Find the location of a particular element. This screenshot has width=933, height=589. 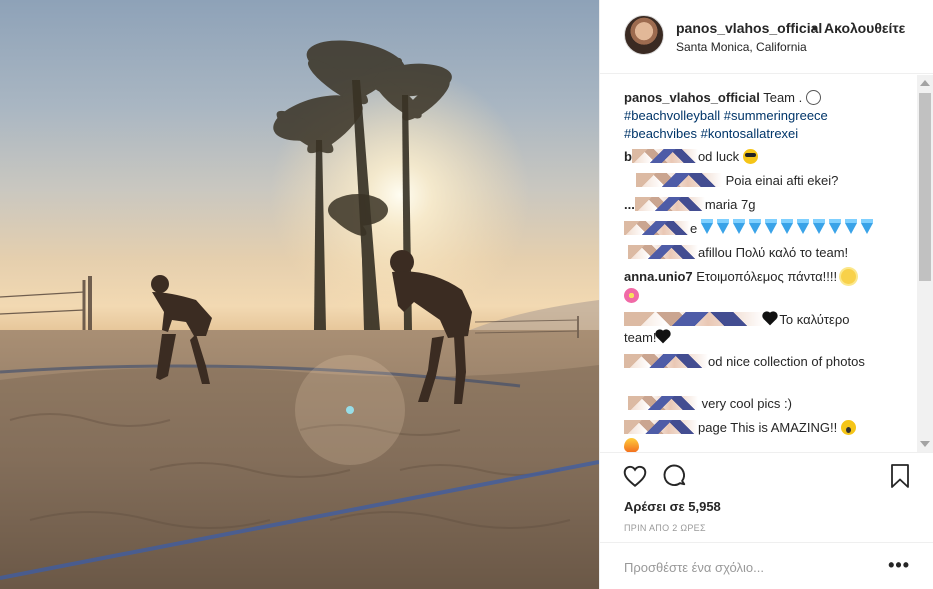

list-item: page This is AMAZING!! is located at coordinates (740, 428).